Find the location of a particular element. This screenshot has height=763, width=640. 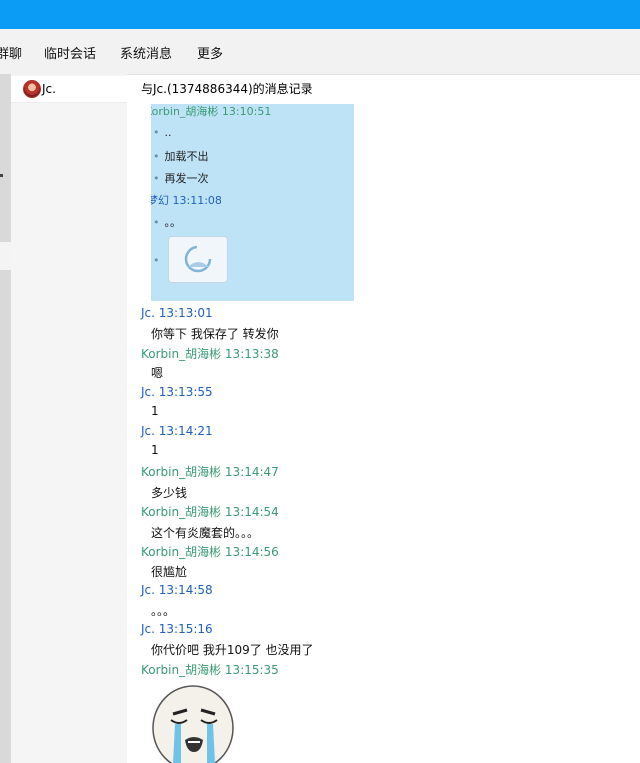

message-text: 你等下 我保存了 转发你 is located at coordinates (215, 334).